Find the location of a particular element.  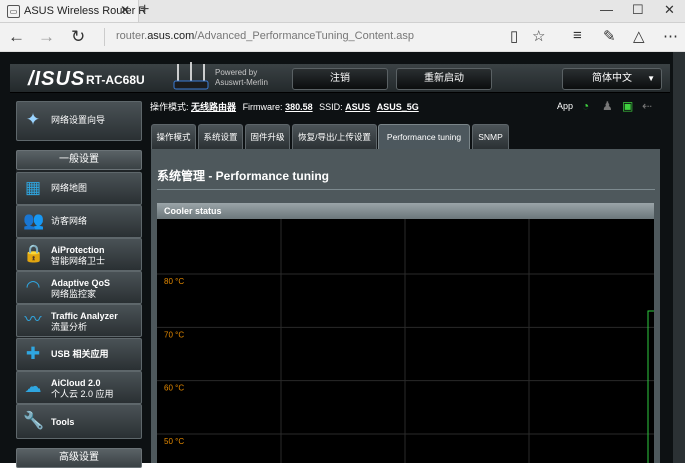

y-tick-label: 70 °C is located at coordinates (174, 334).